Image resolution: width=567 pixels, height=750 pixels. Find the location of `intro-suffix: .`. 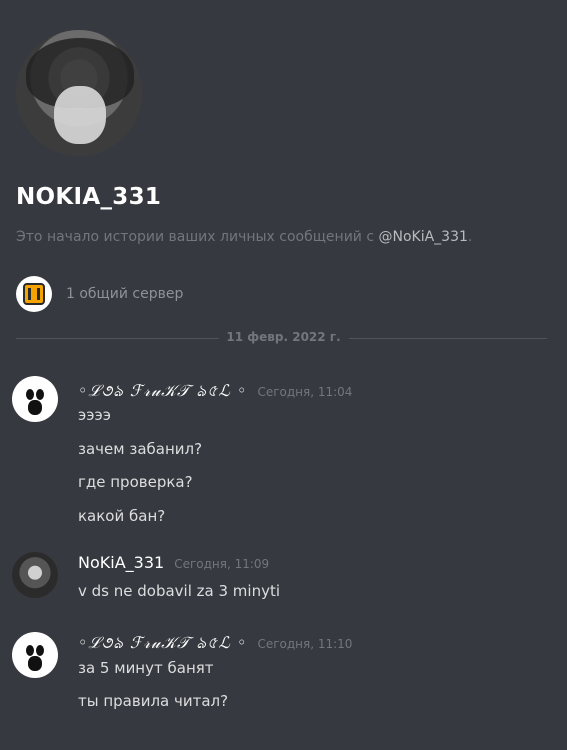

intro-suffix: . is located at coordinates (470, 237).